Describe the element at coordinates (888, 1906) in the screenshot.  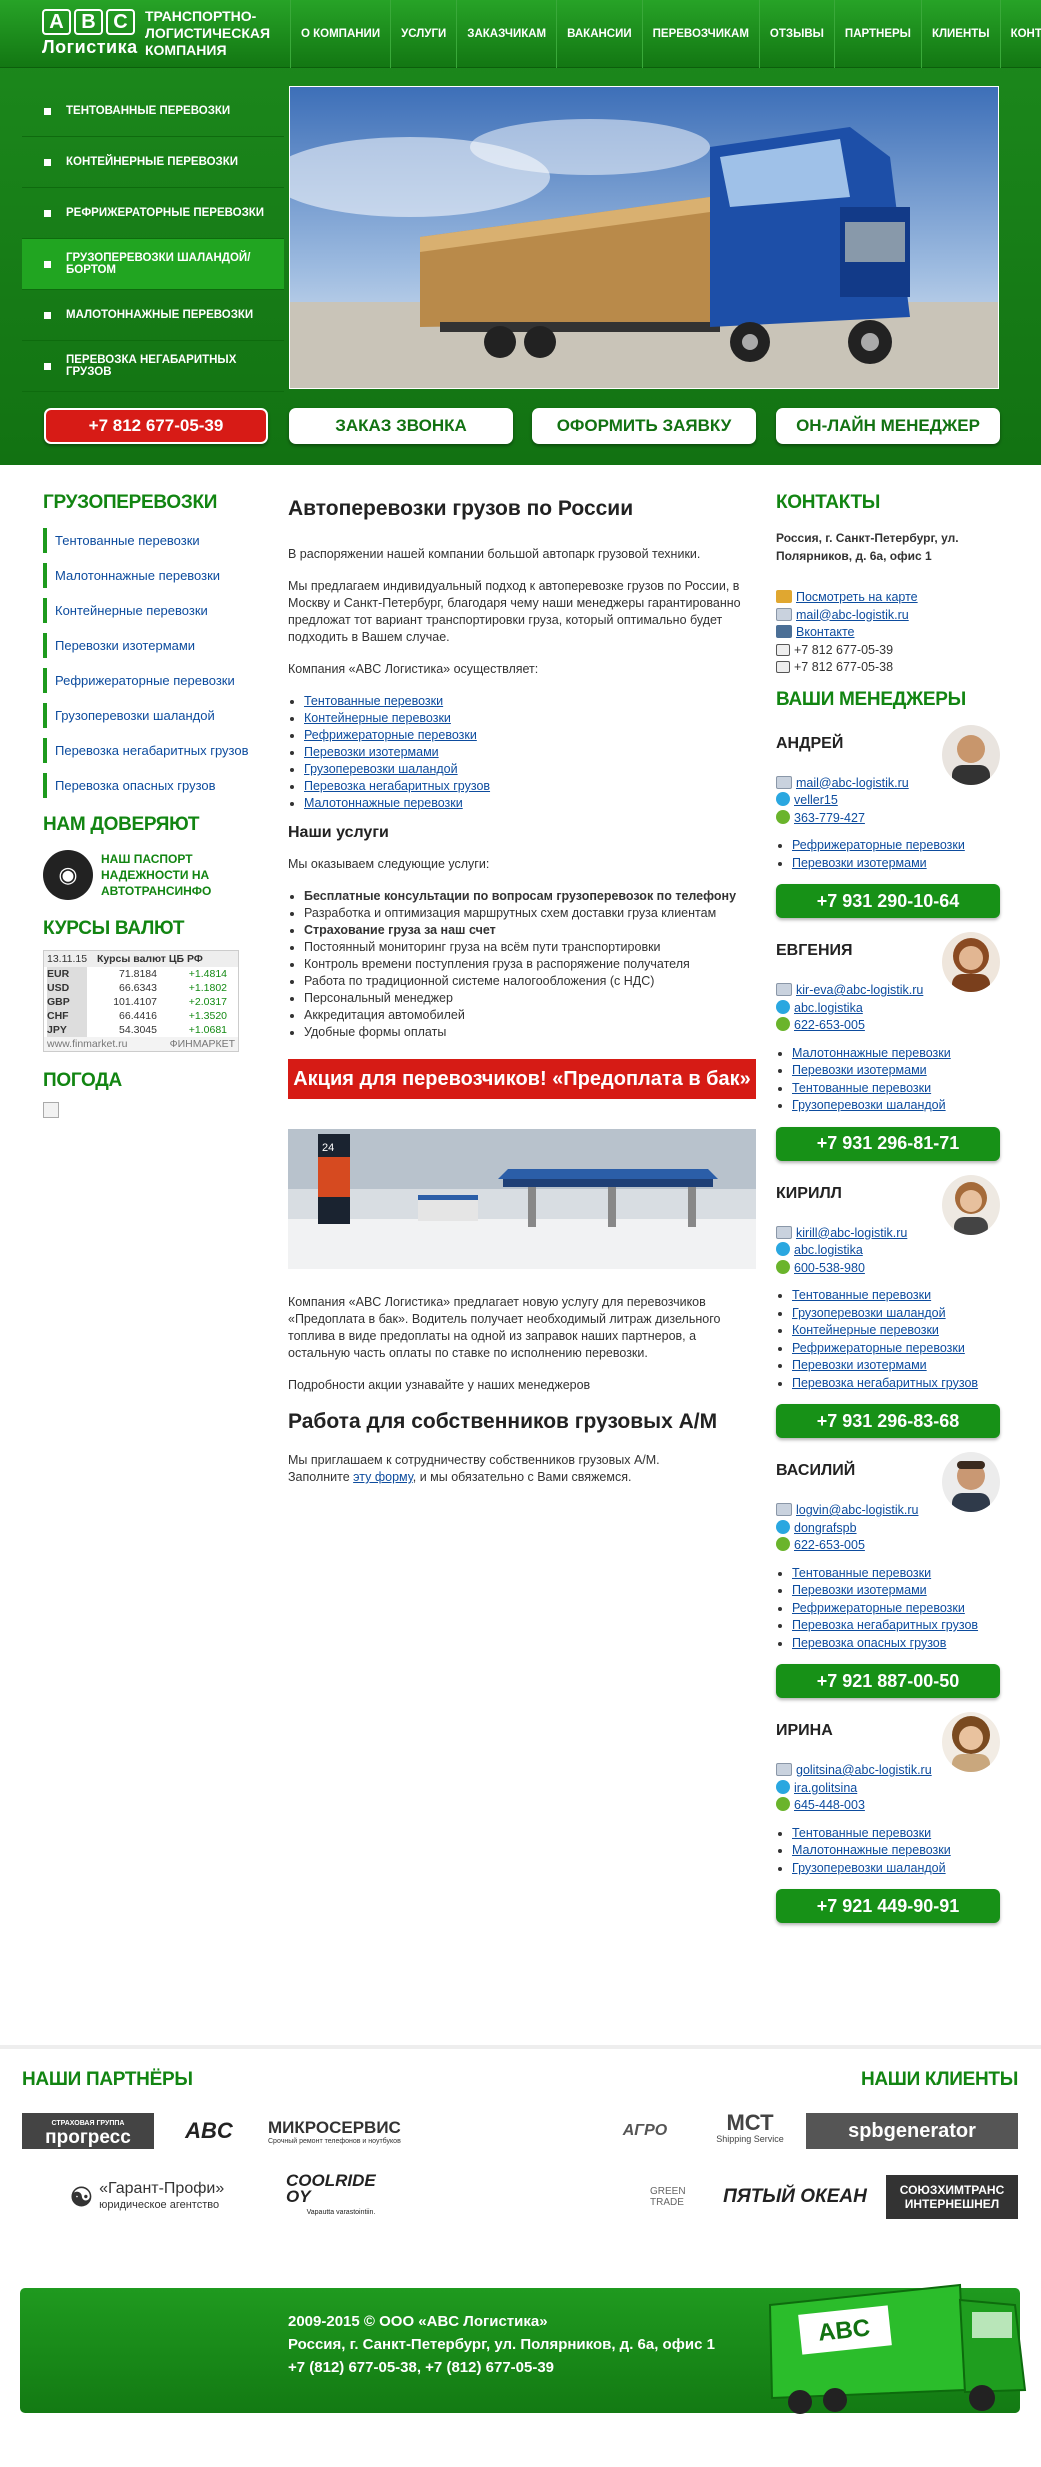
I see `manager-phone-button: +7 921 449-90-91` at that location.